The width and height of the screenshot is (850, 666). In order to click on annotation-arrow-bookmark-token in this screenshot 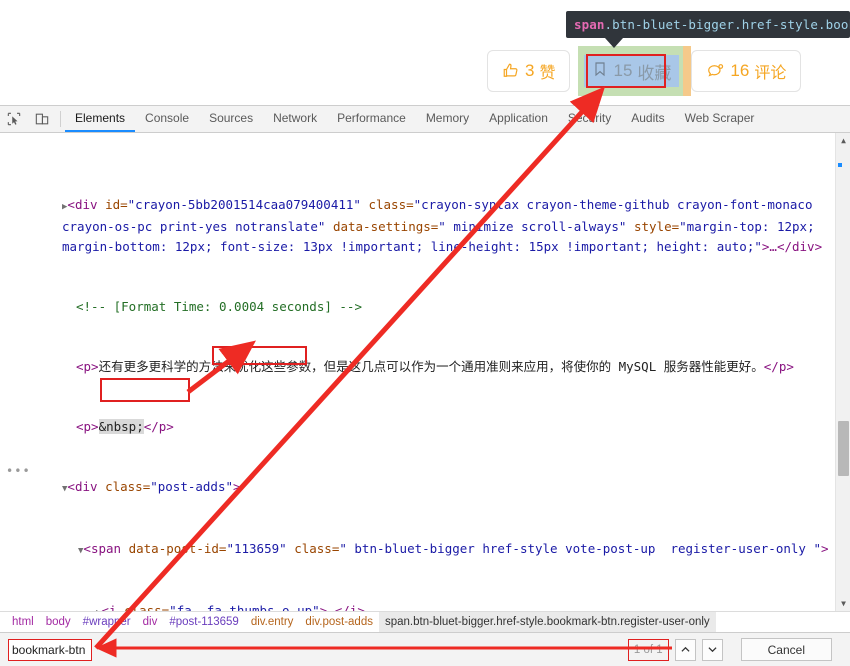, I will do `click(221, 367)`.